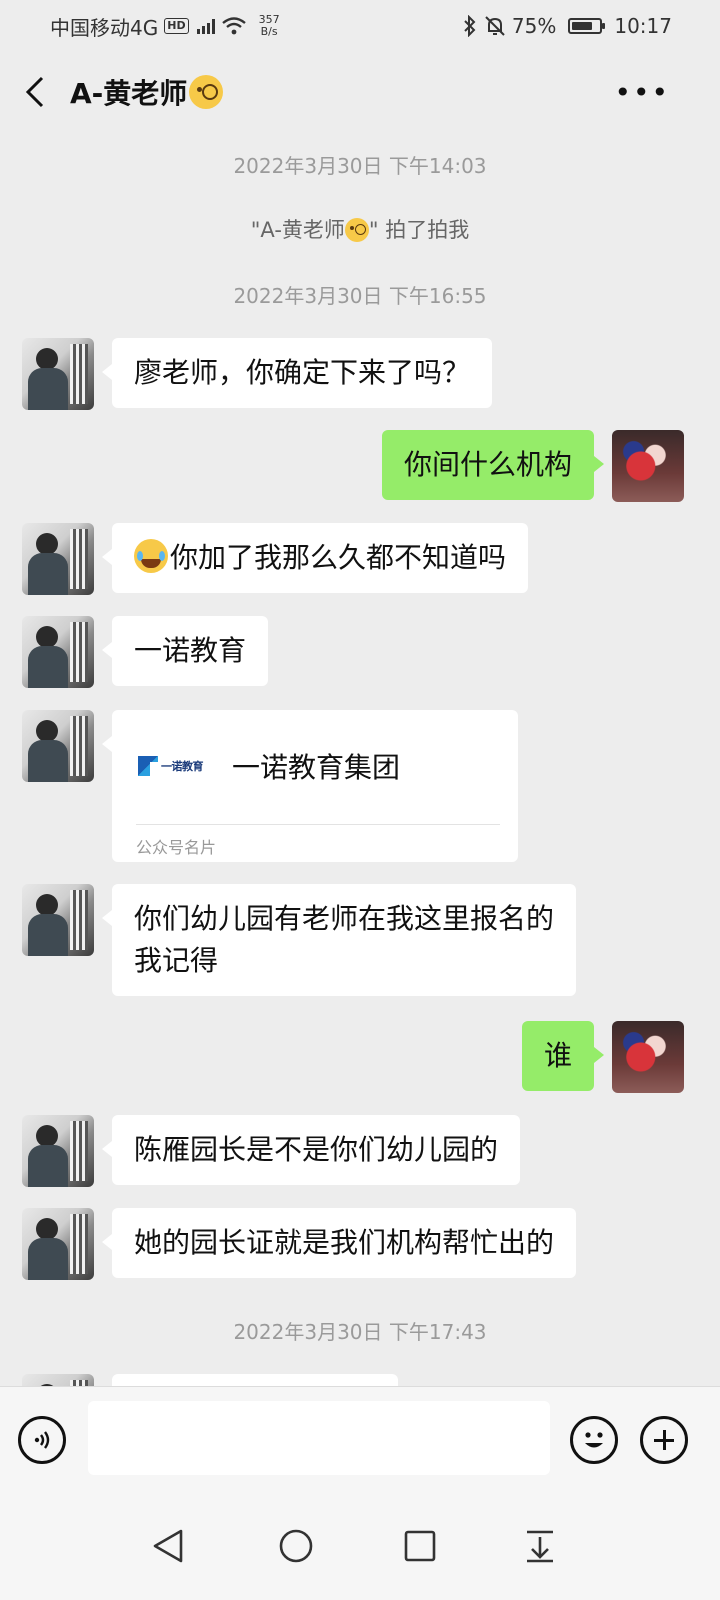 The height and width of the screenshot is (1600, 720). What do you see at coordinates (360, 92) in the screenshot?
I see `chat-header: A-黄老师 •••` at bounding box center [360, 92].